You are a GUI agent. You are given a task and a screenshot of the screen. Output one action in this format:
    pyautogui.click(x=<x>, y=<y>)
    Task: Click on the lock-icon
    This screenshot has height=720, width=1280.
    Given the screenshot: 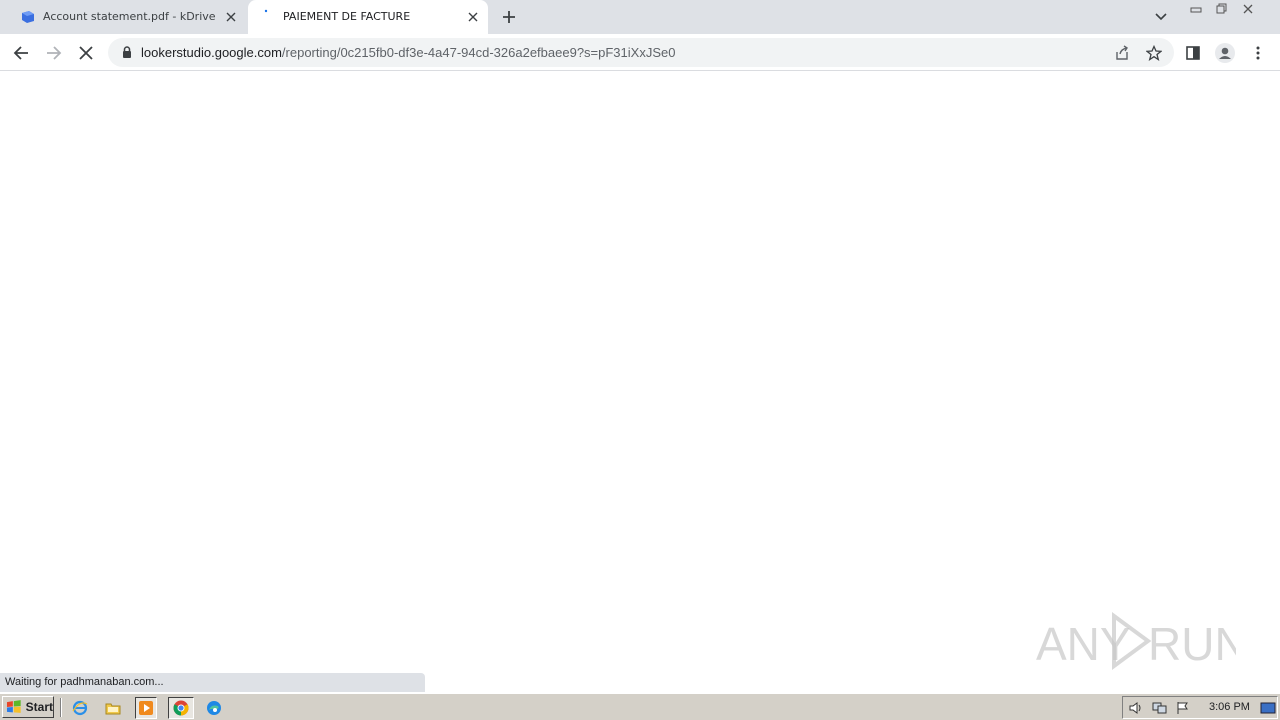 What is the action you would take?
    pyautogui.click(x=127, y=52)
    